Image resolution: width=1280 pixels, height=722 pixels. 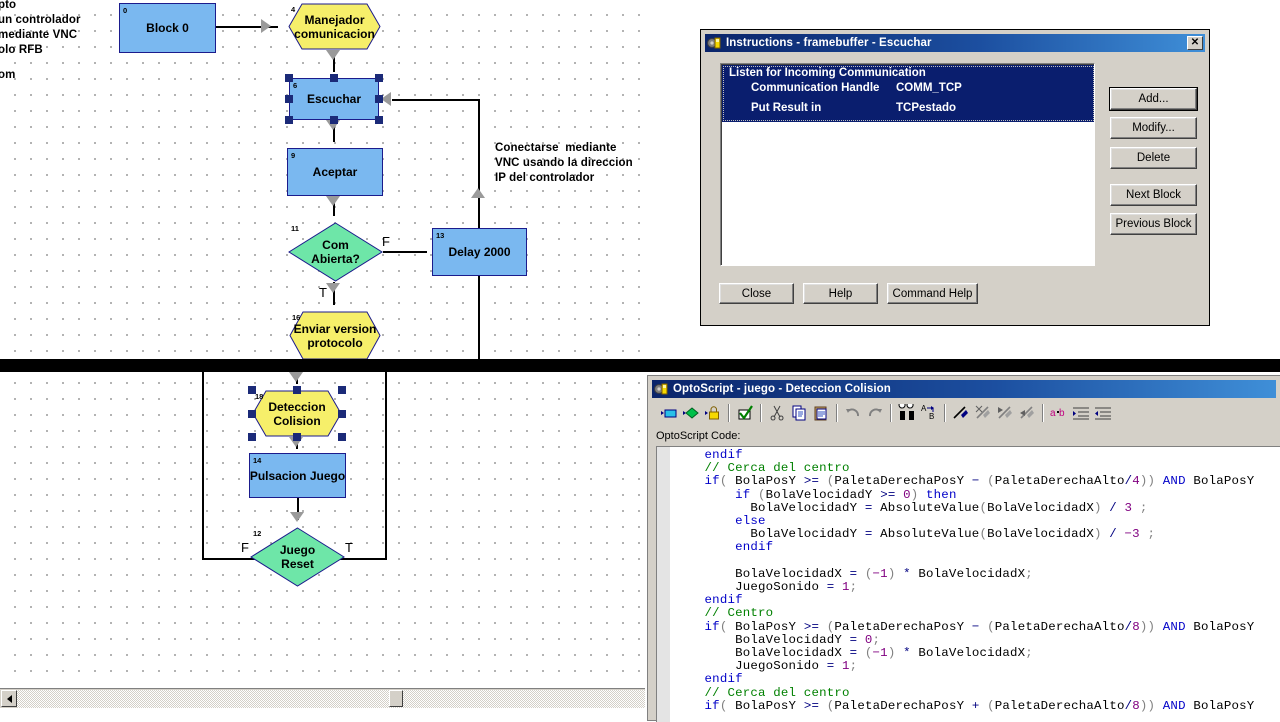 What do you see at coordinates (334, 26) in the screenshot?
I see `flowchart-block-manejador-comunicacion: 4 Manejador comunicacion` at bounding box center [334, 26].